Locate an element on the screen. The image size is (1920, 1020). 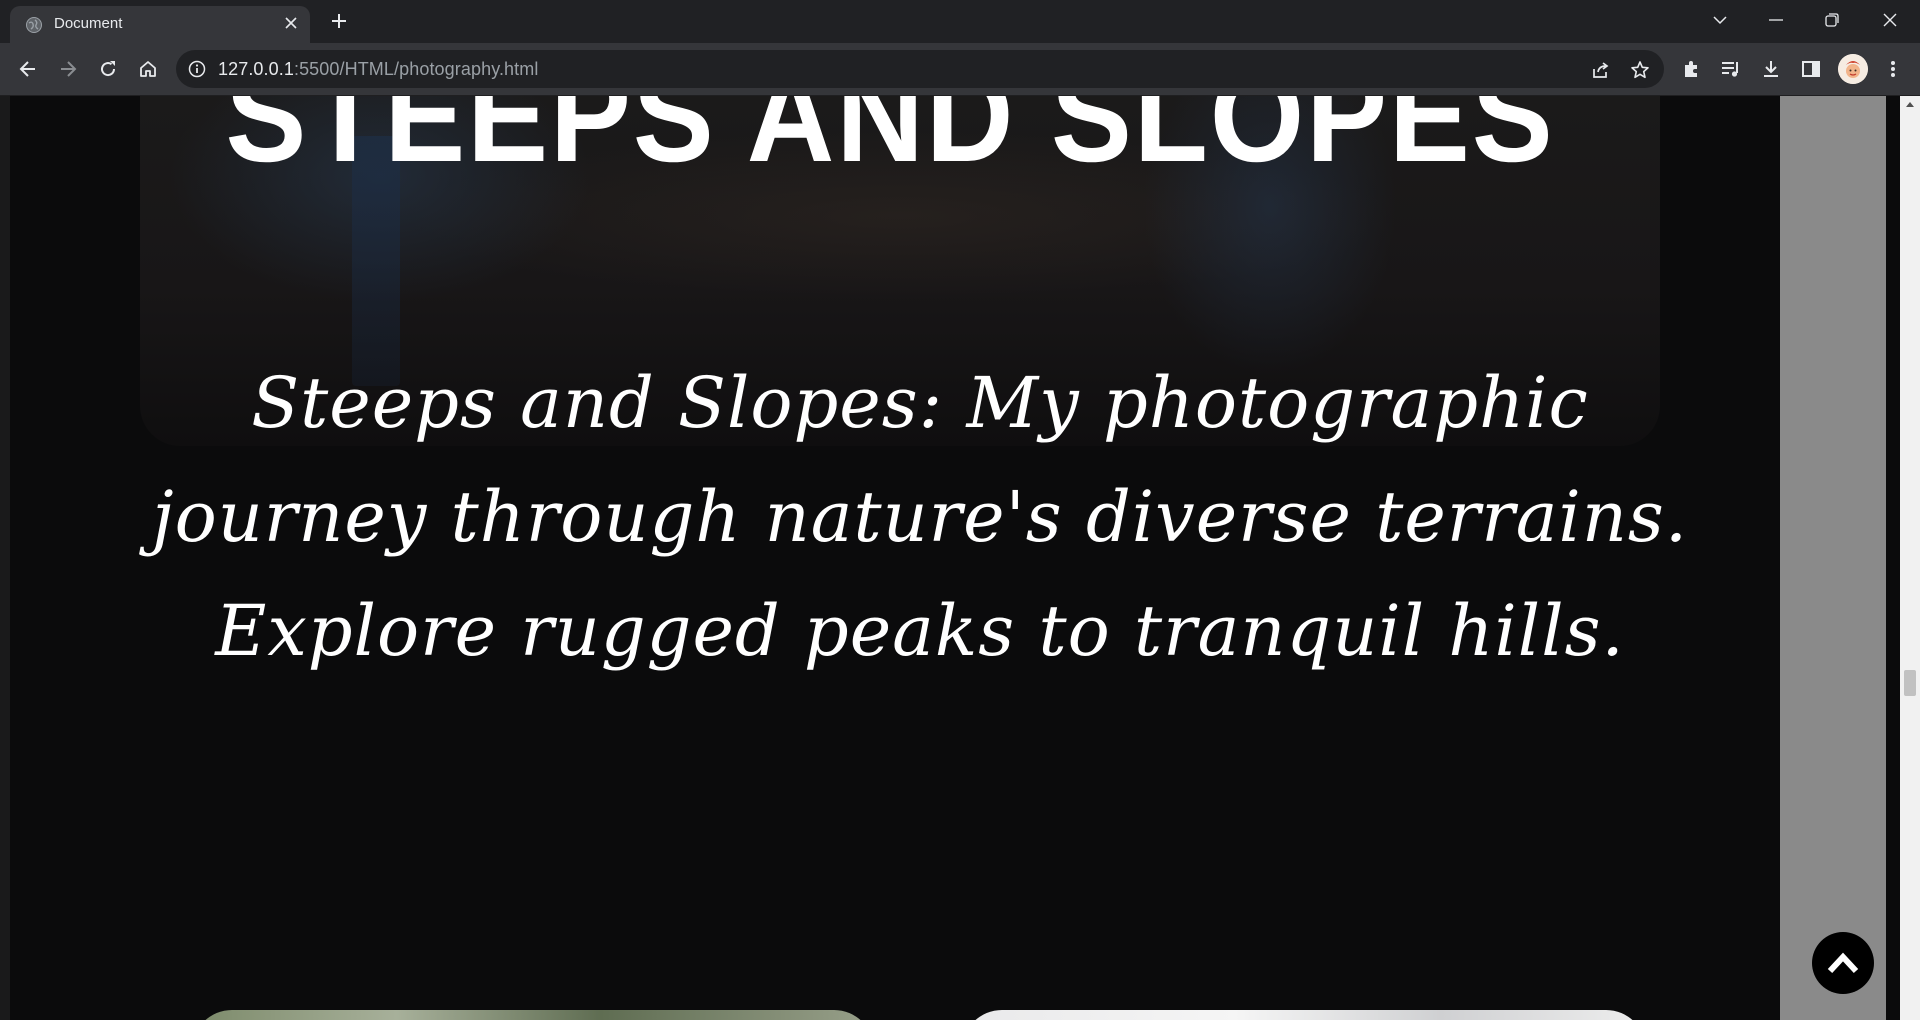
chevron-up-icon is located at coordinates (1843, 963).